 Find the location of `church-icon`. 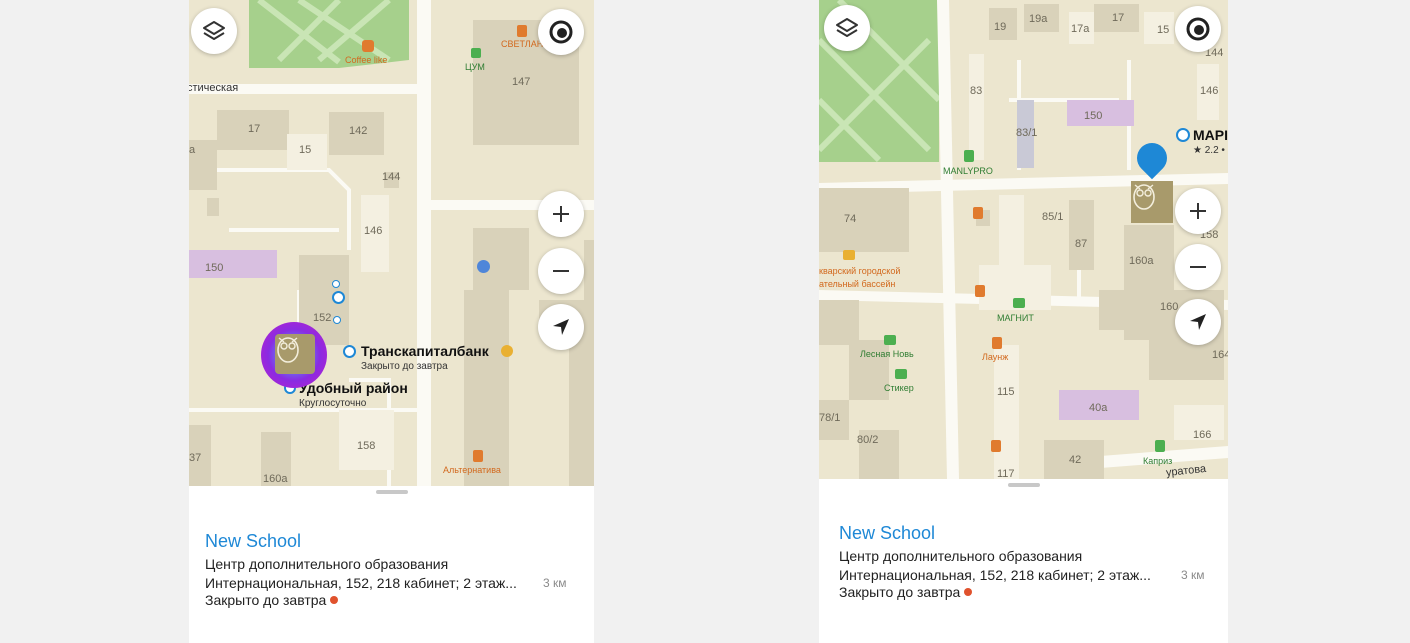

church-icon is located at coordinates (483, 266).